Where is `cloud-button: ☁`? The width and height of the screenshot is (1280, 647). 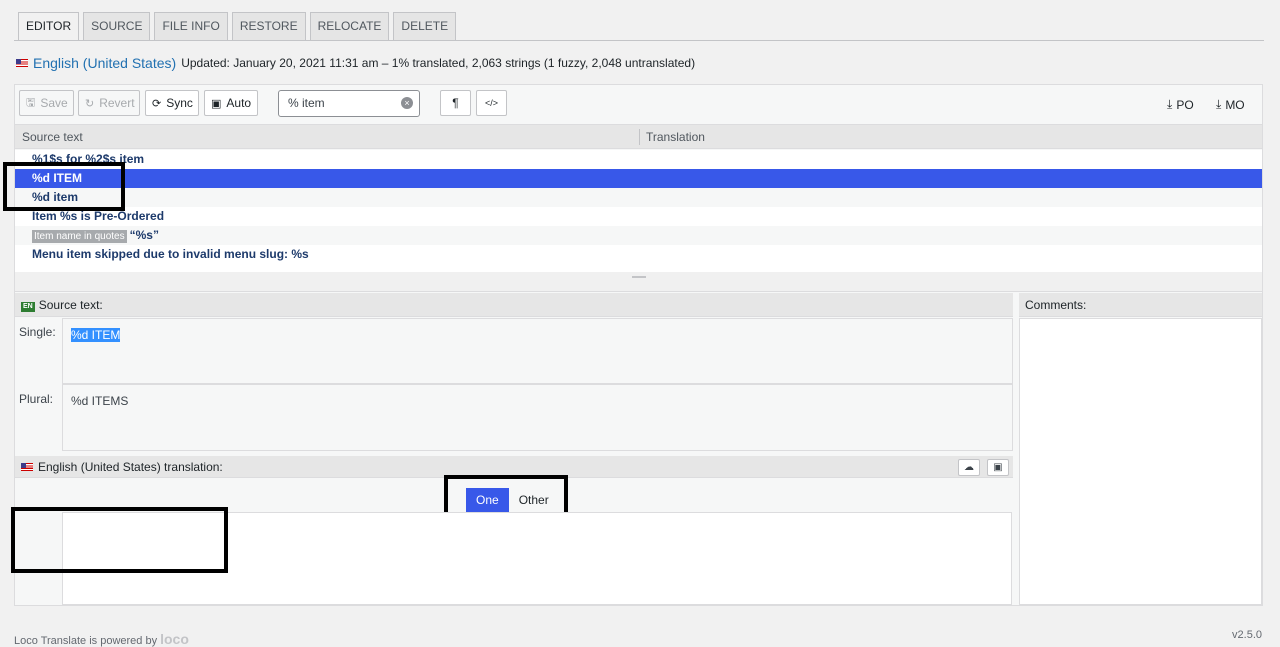 cloud-button: ☁ is located at coordinates (969, 467).